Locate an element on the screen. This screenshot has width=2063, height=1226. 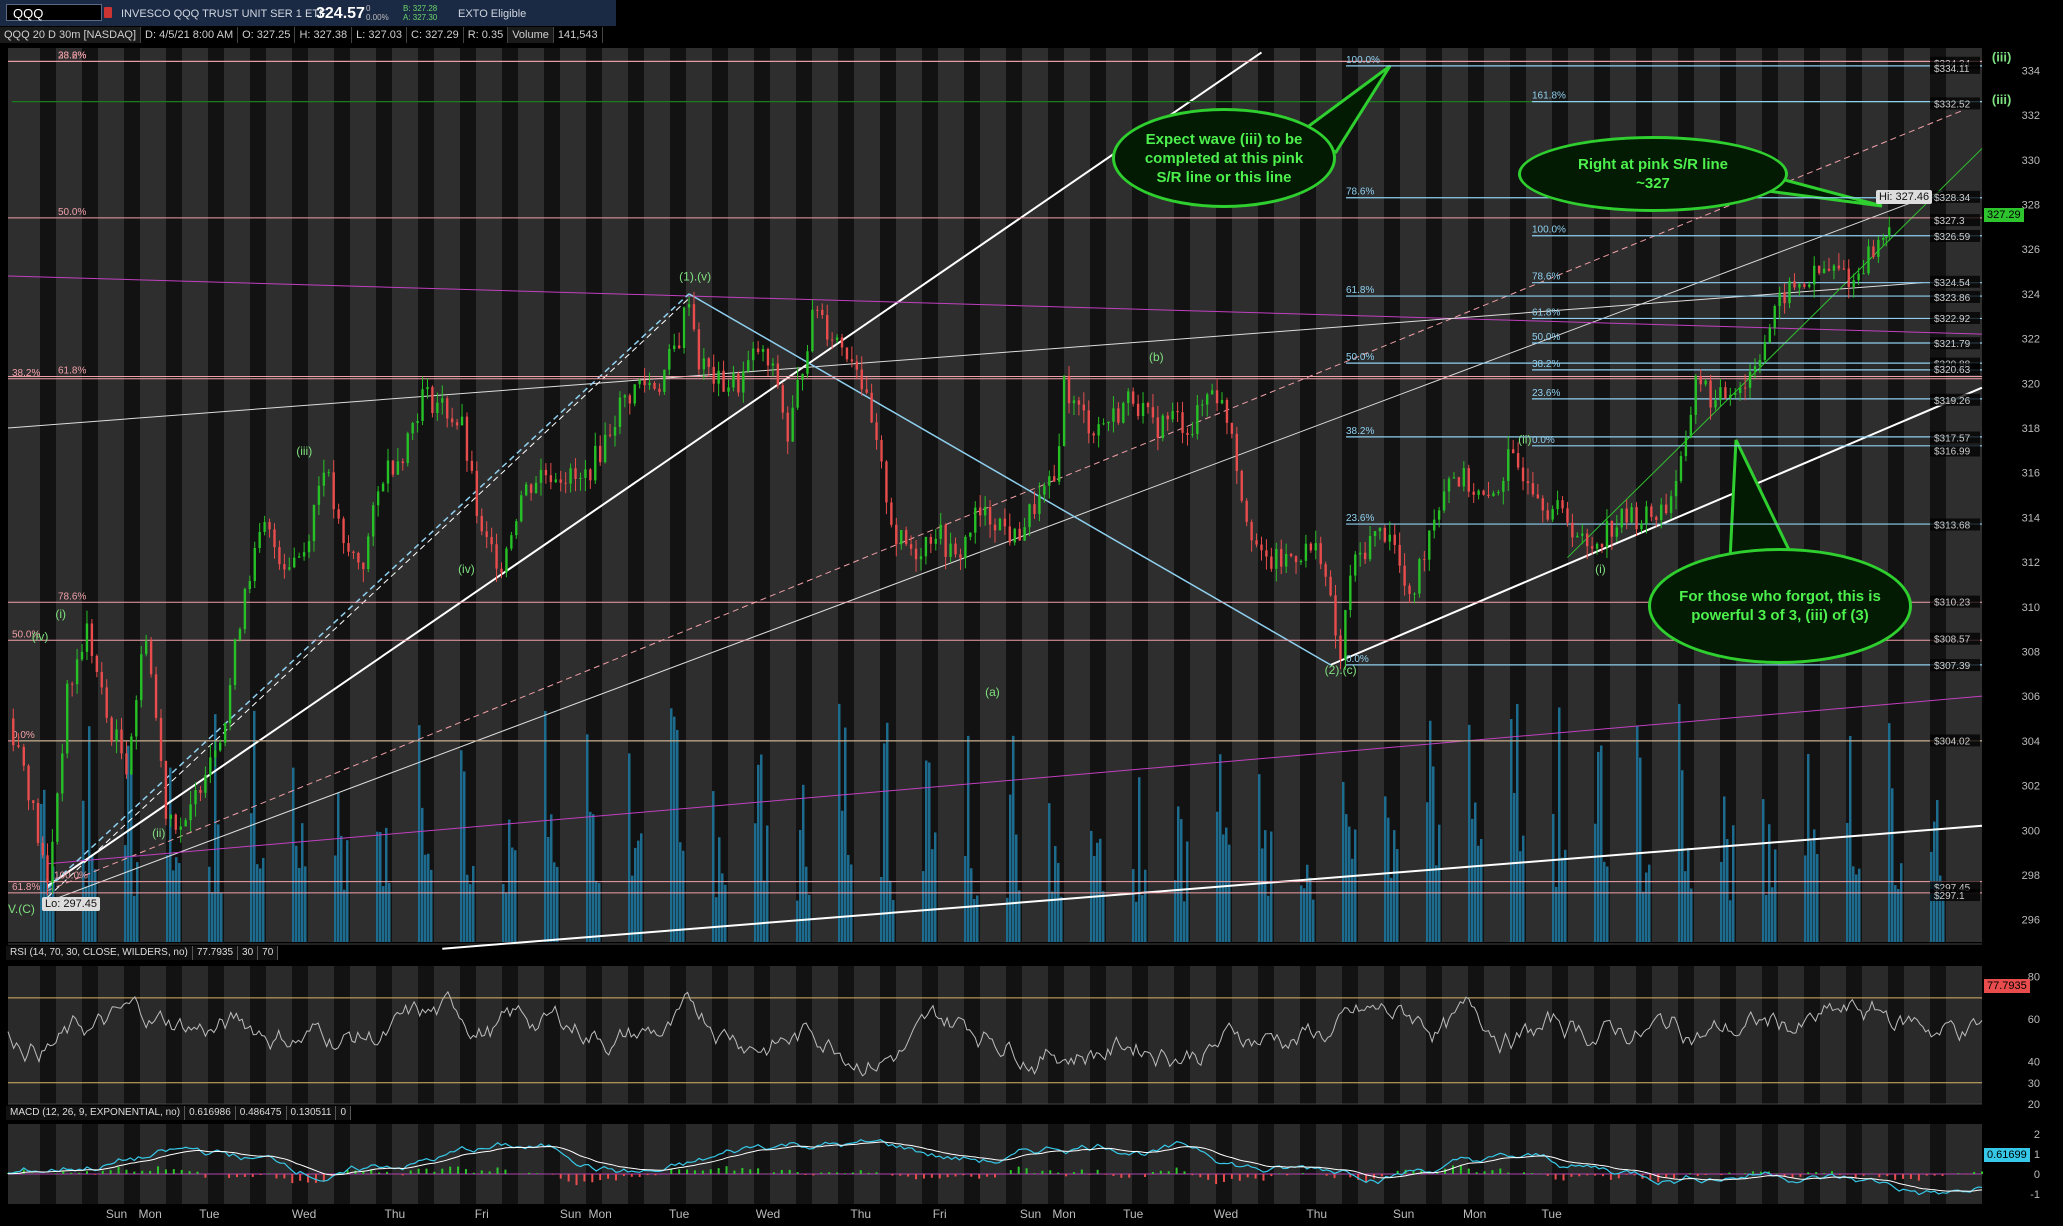
price-tick: 314 is located at coordinates (2031, 518).